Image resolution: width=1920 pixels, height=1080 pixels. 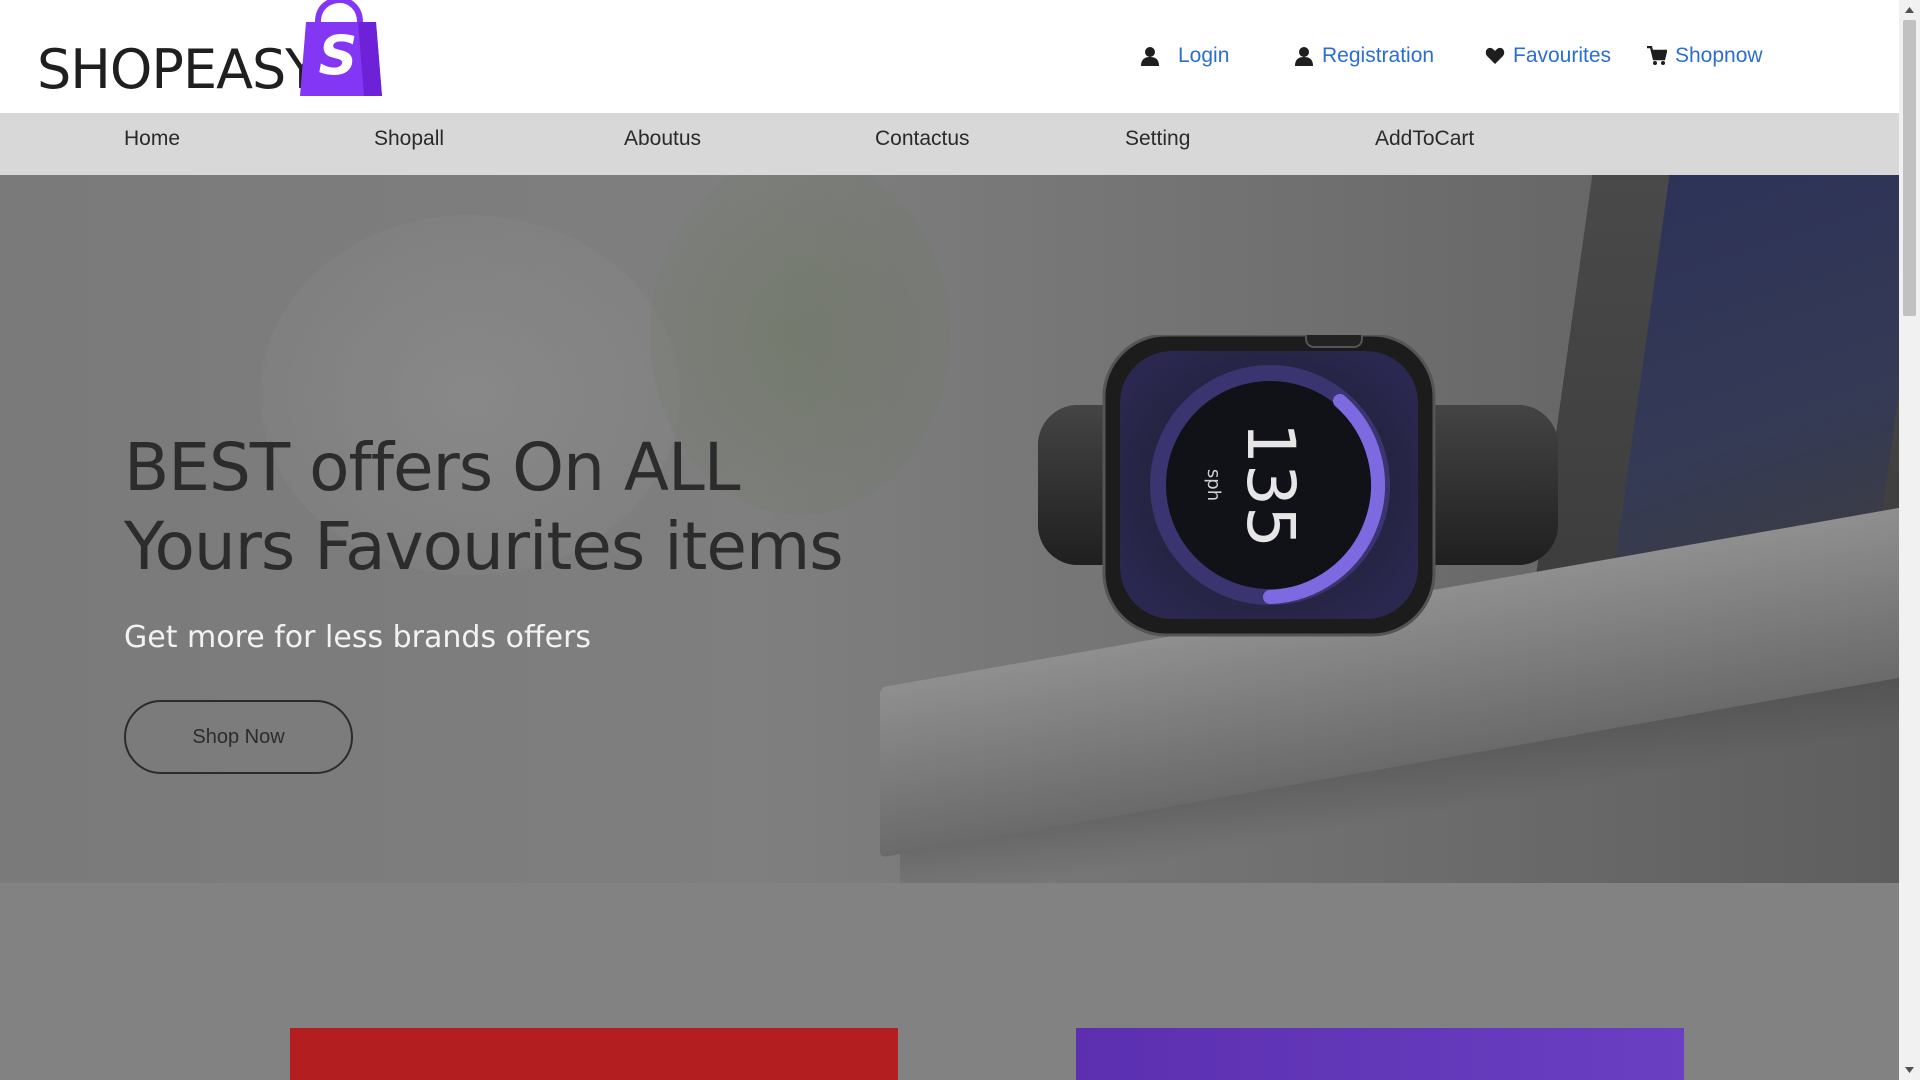 What do you see at coordinates (152, 139) in the screenshot?
I see `nav-home: Home` at bounding box center [152, 139].